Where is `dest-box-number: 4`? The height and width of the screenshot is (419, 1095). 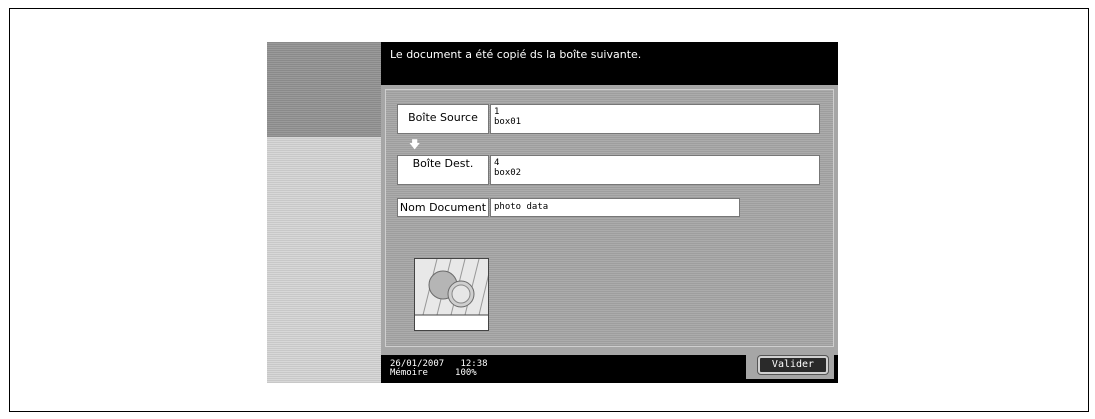
dest-box-number: 4 is located at coordinates (497, 163).